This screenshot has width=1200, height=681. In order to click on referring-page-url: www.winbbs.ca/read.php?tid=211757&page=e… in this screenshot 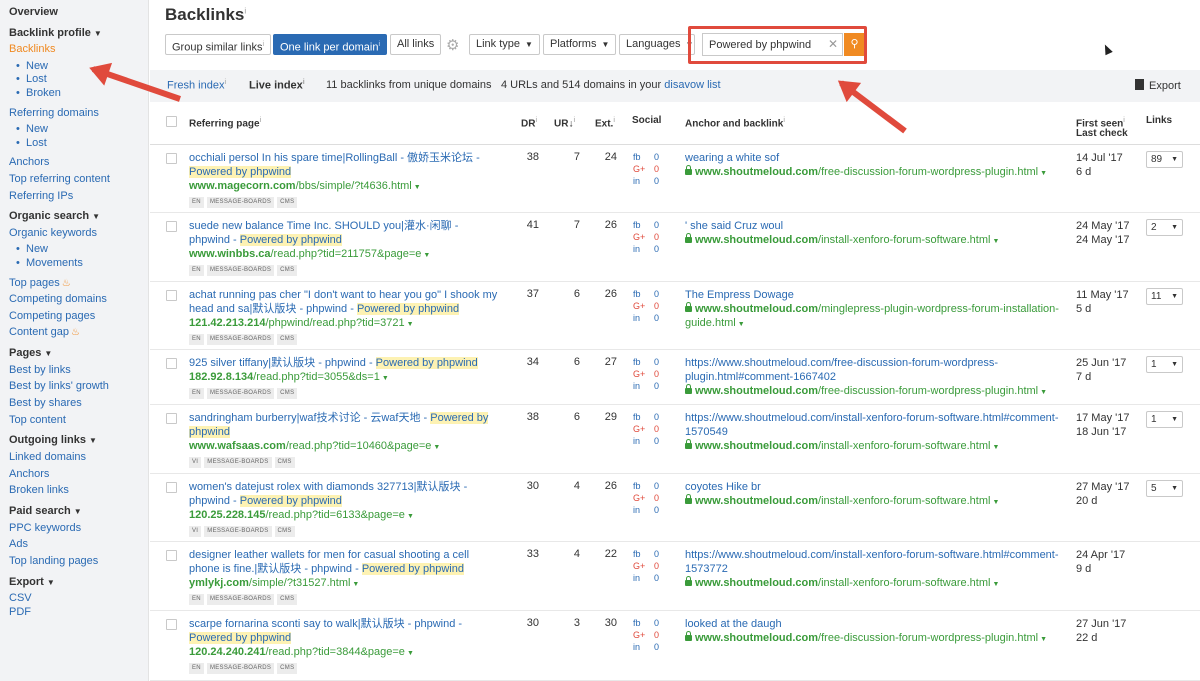, I will do `click(345, 255)`.